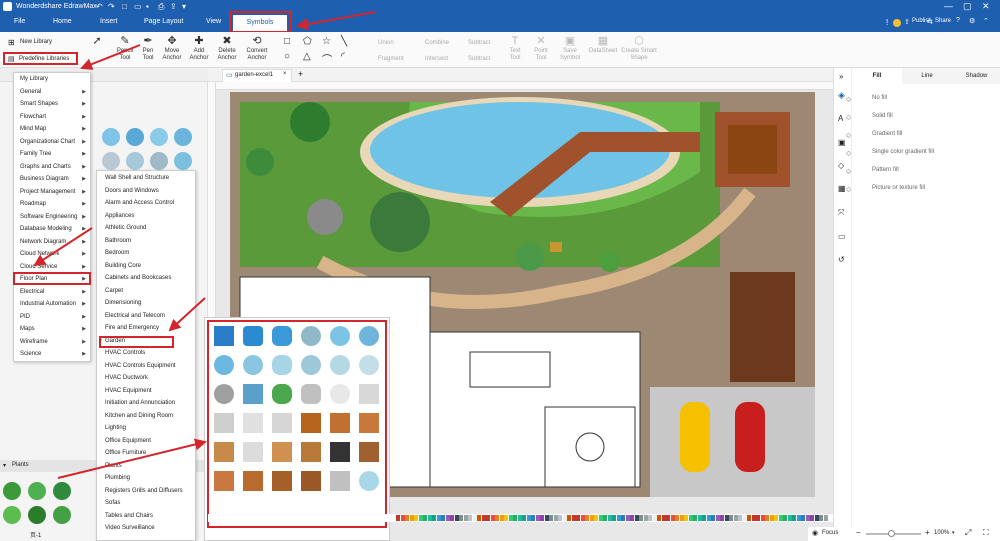 The height and width of the screenshot is (541, 1000). Describe the element at coordinates (132, 458) in the screenshot. I see `arrow-to-symbols-popout` at that location.